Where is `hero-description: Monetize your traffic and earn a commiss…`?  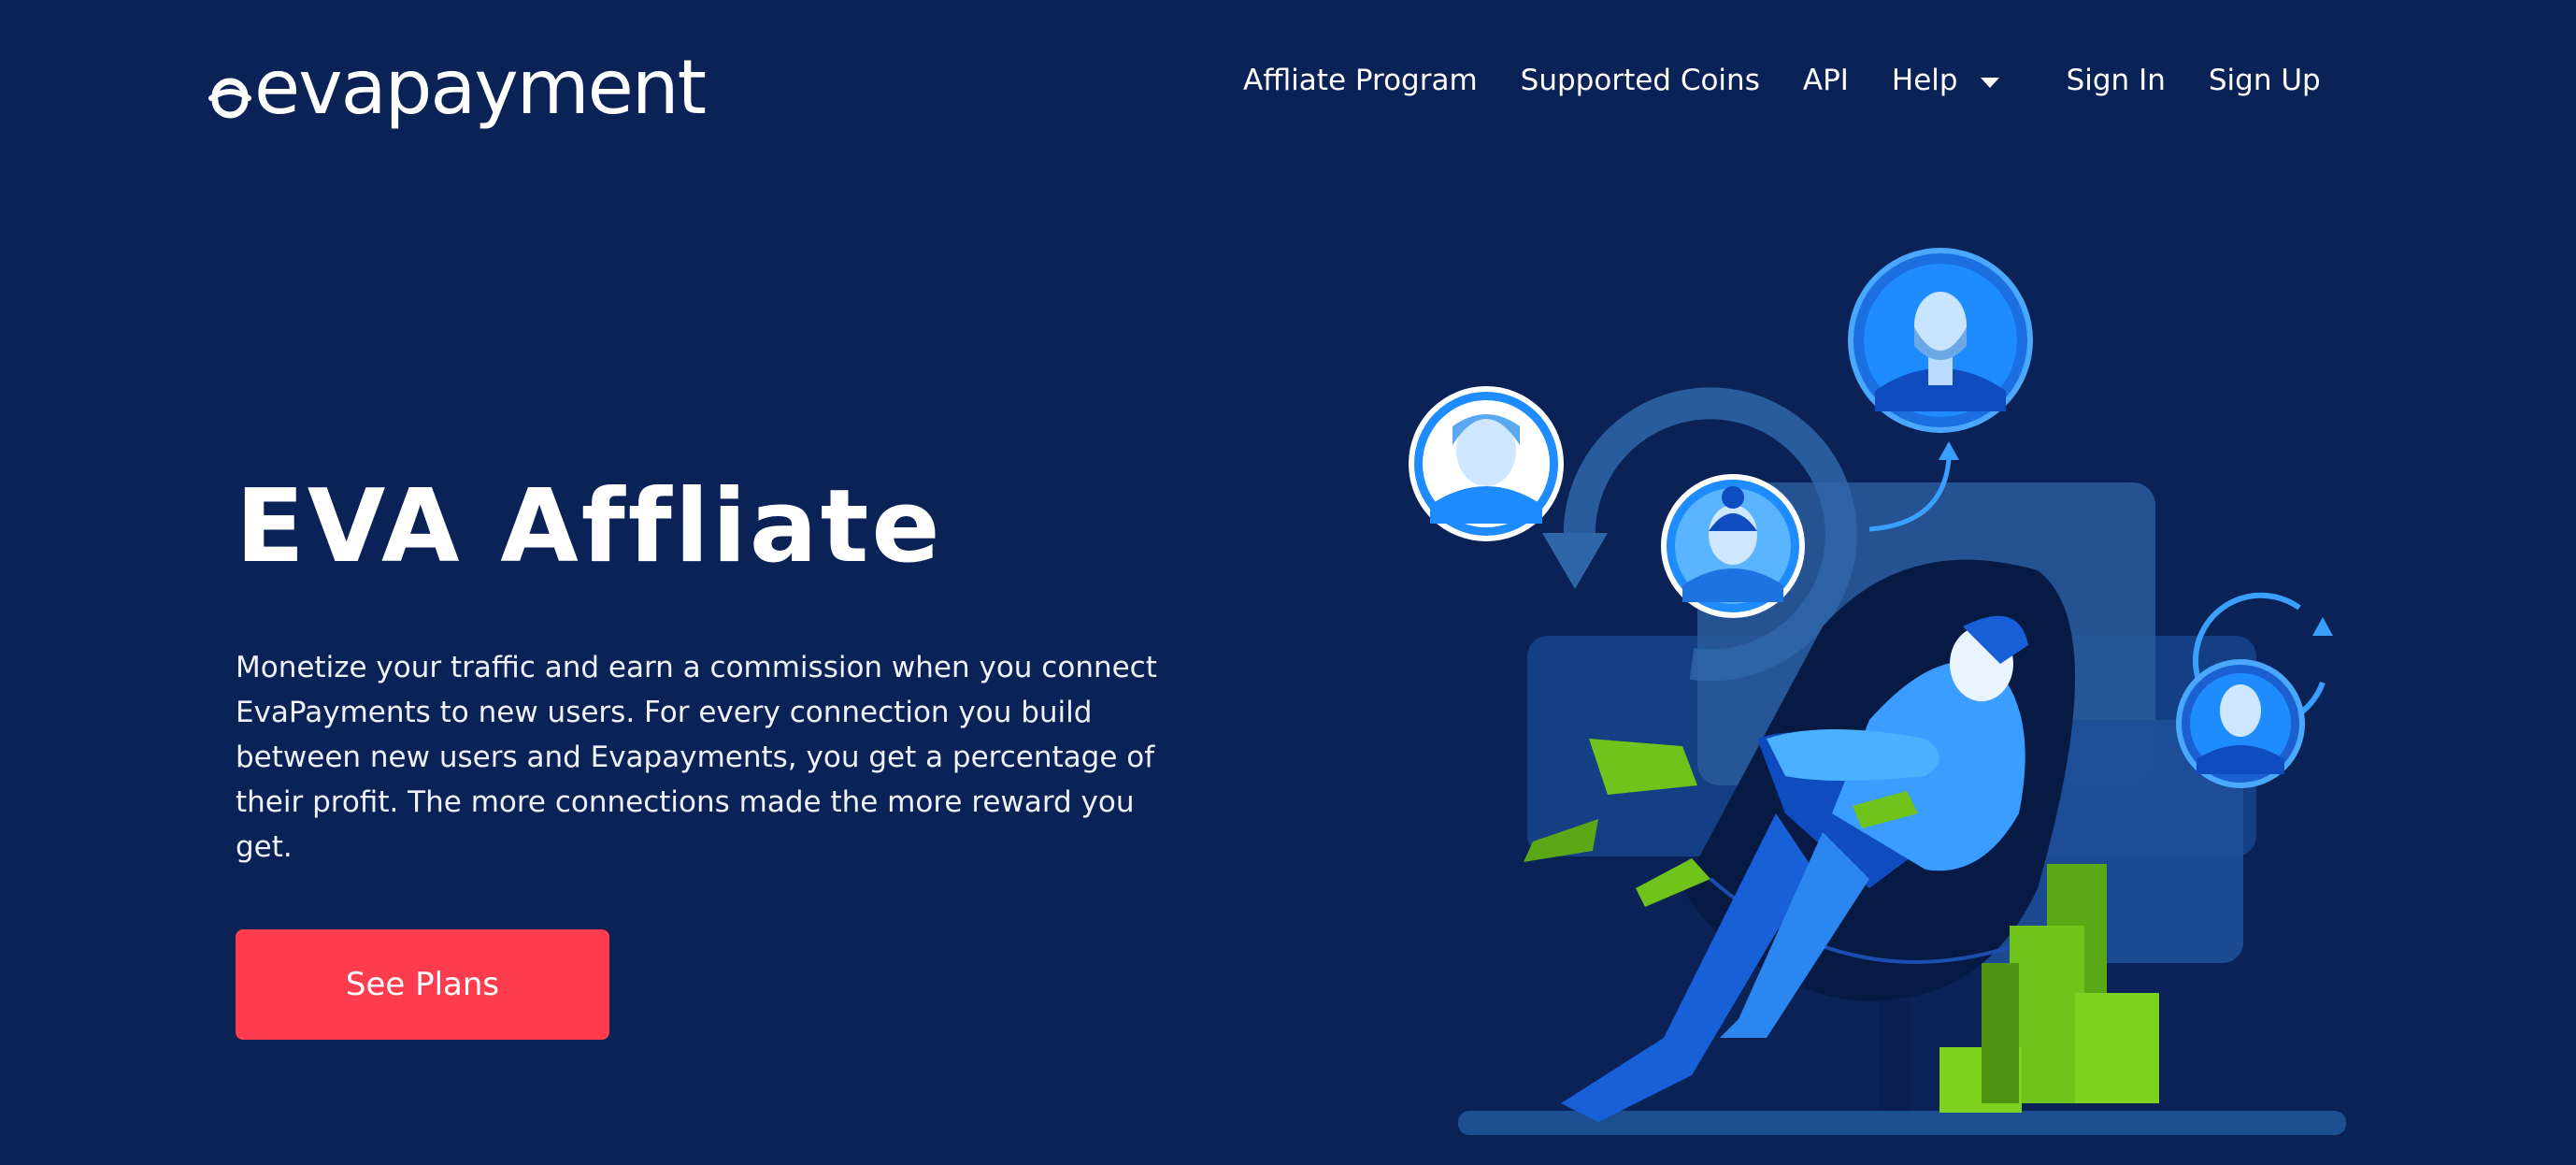
hero-description: Monetize your traffic and earn a commiss… is located at coordinates (696, 757).